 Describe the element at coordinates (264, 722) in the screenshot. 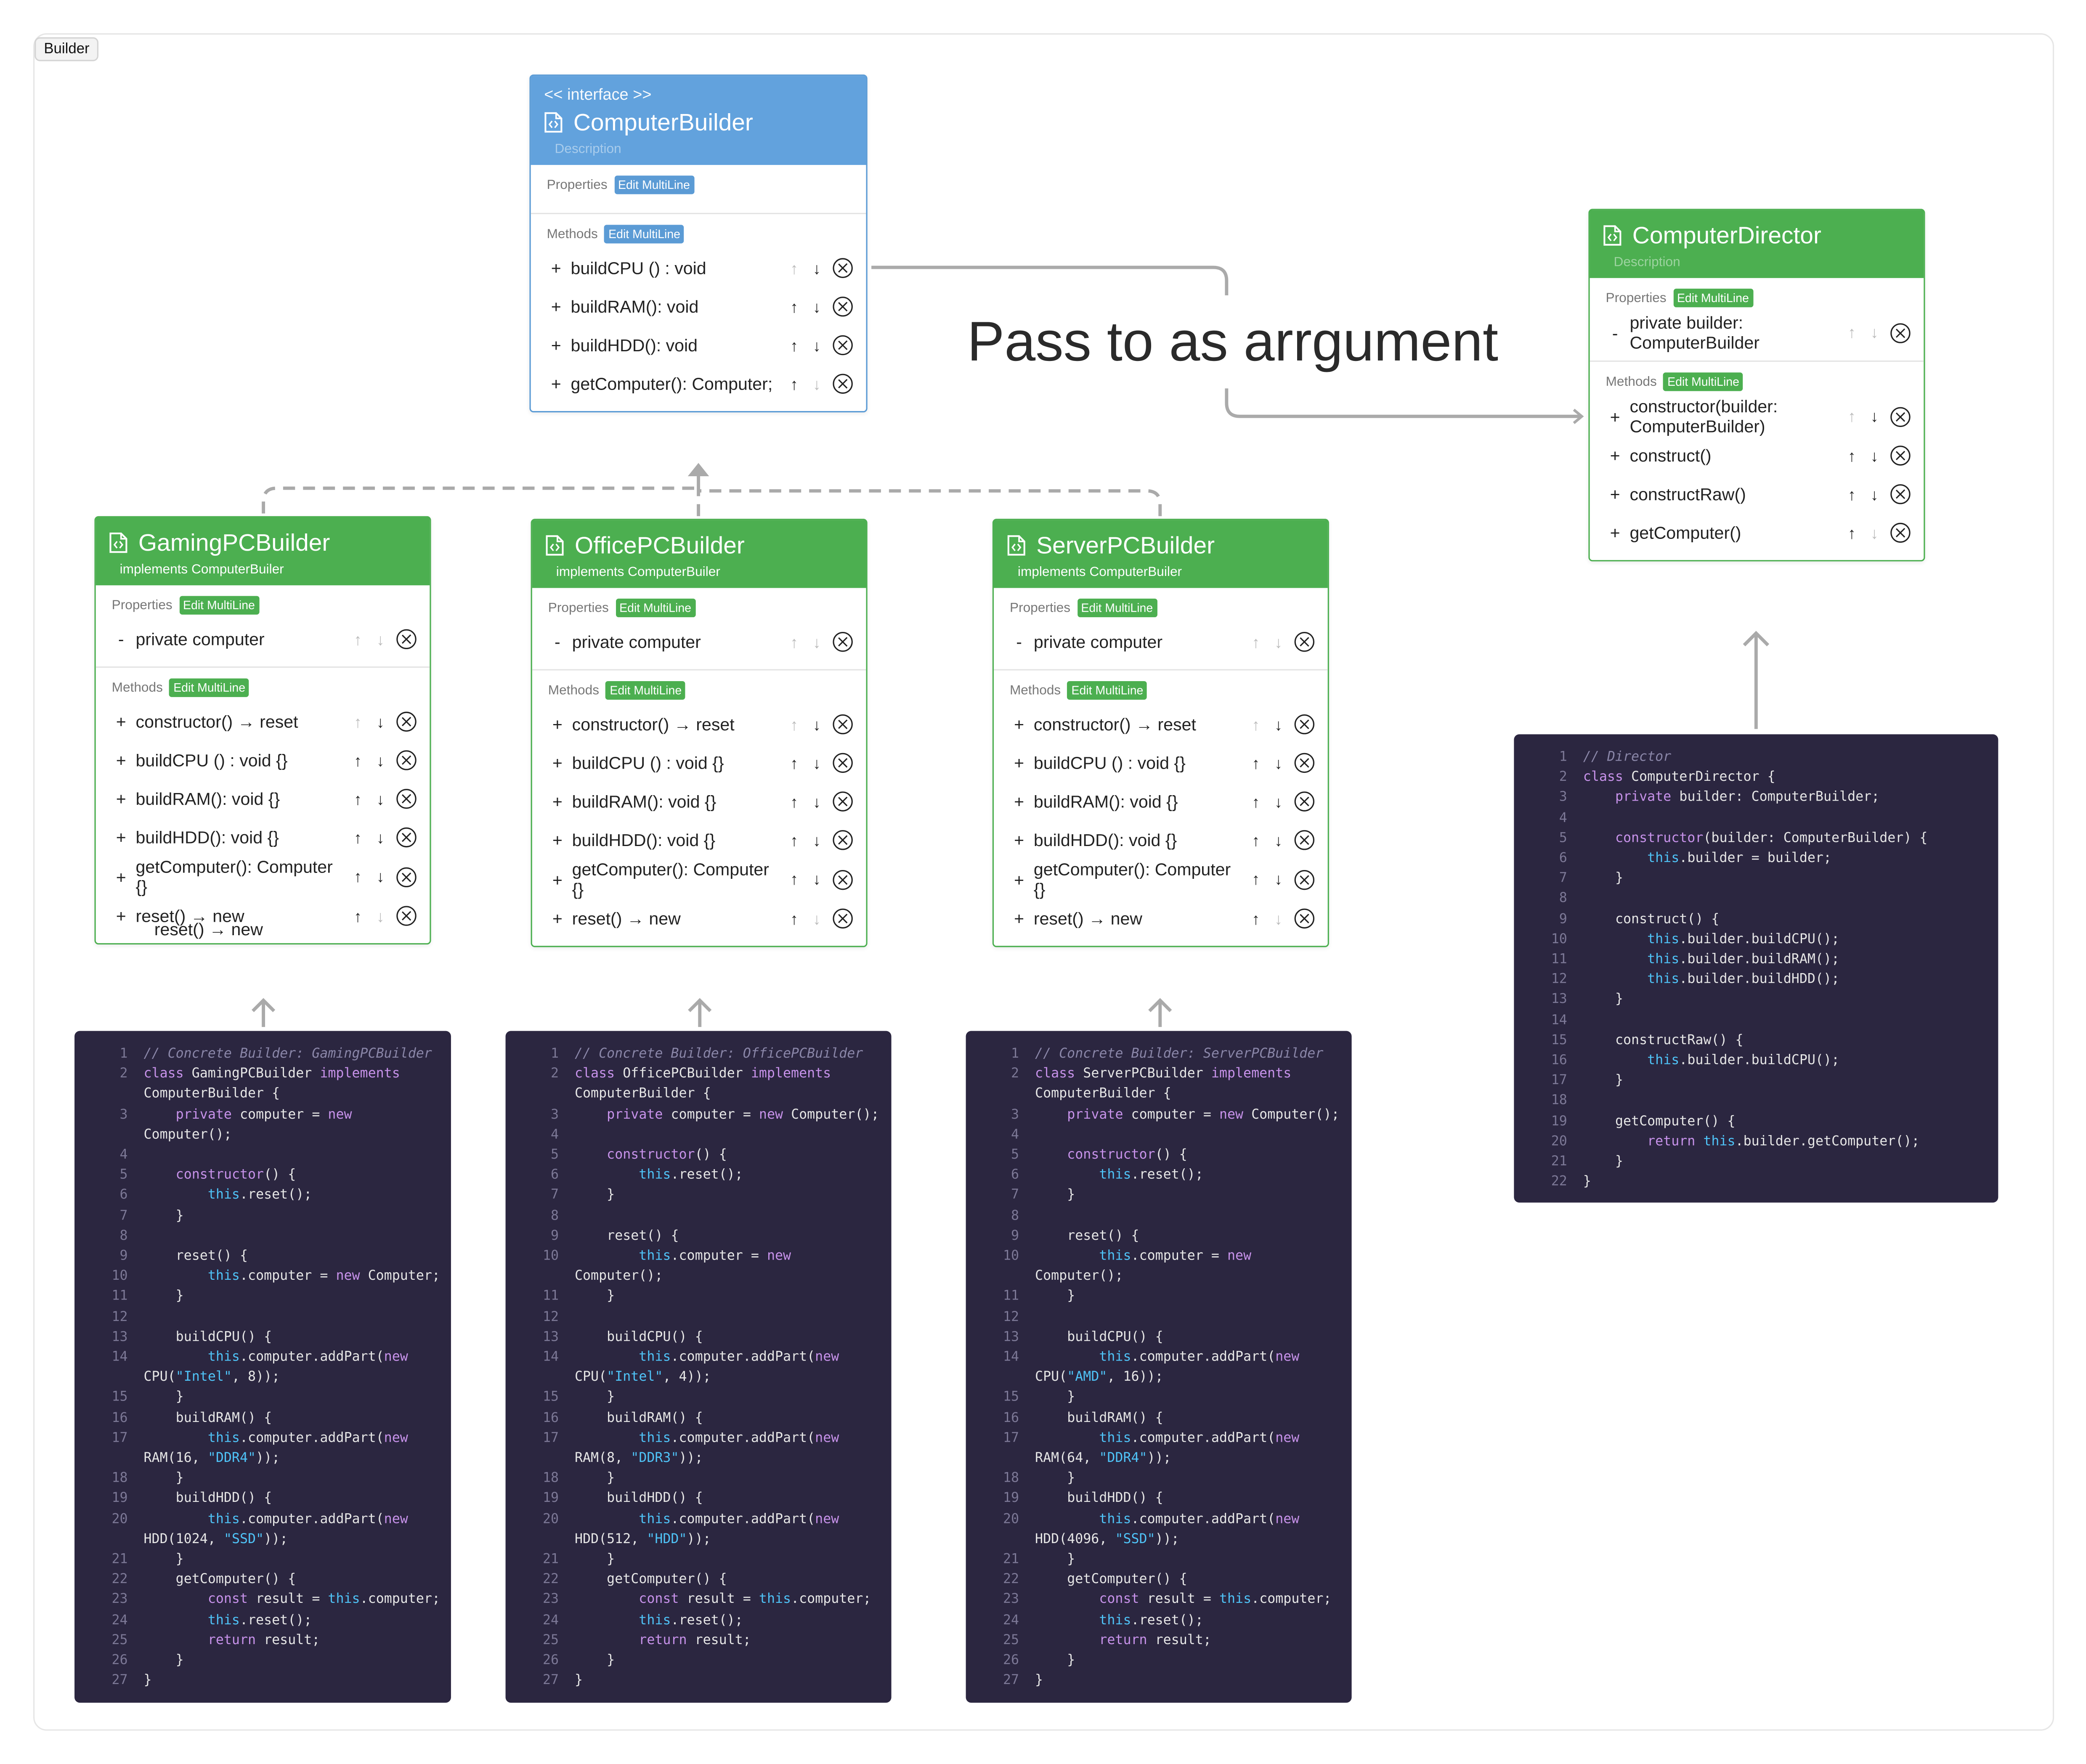

I see `member-row: + constructor() → reset ↑ ↓` at that location.